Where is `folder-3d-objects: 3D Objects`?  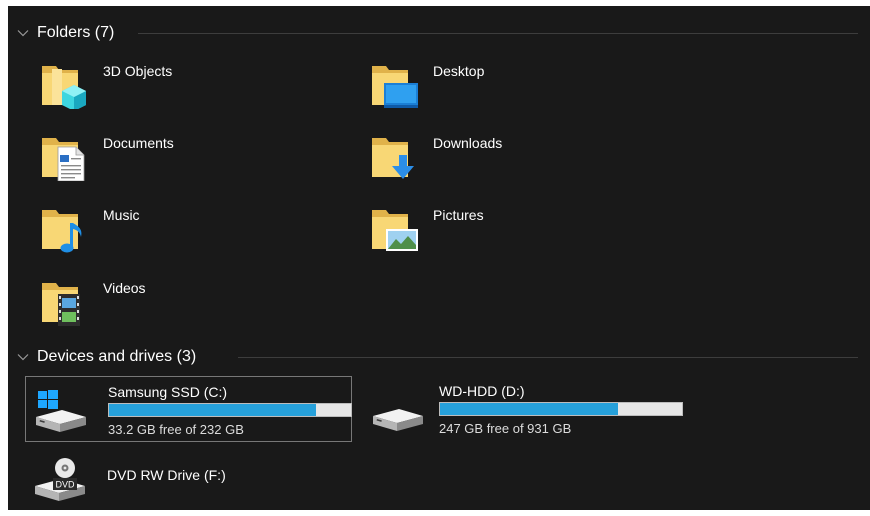
folder-3d-objects: 3D Objects is located at coordinates (190, 88).